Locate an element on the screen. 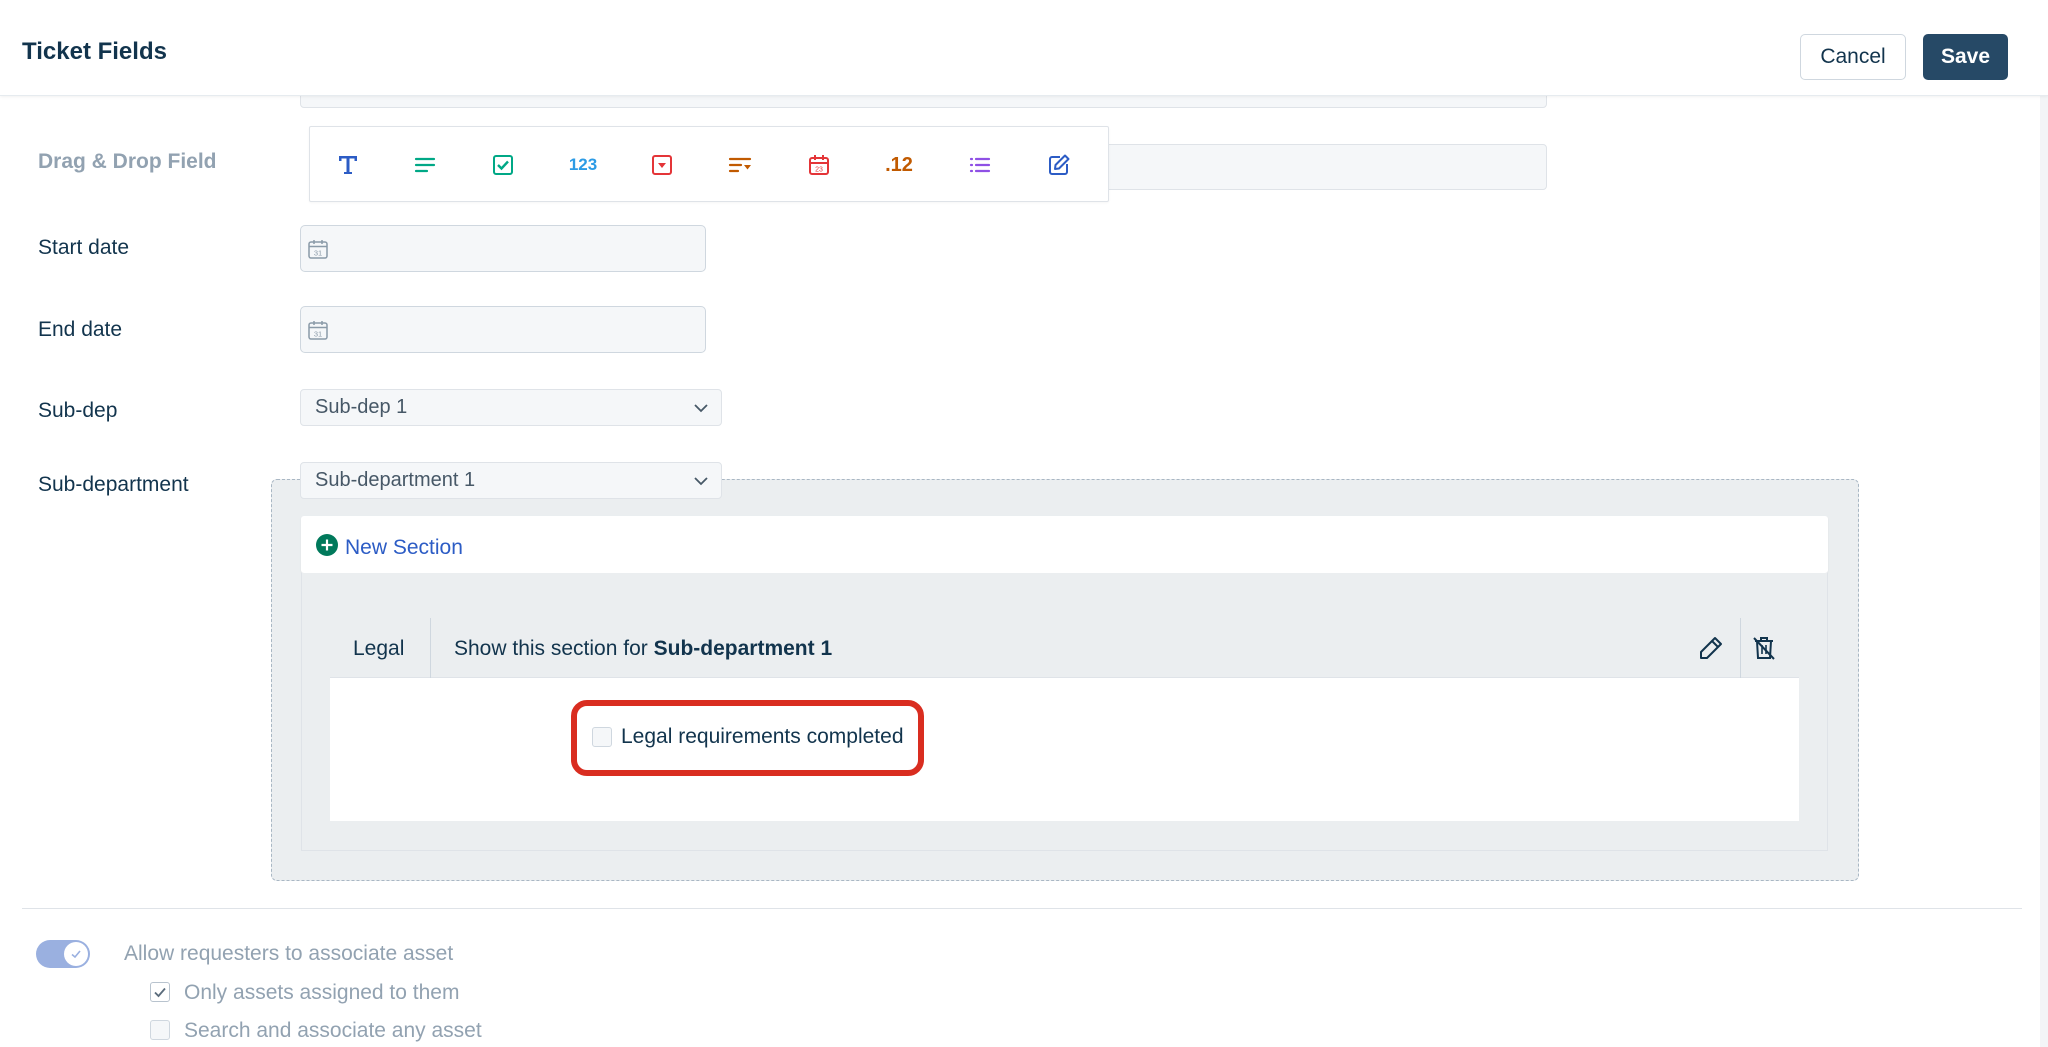 Image resolution: width=2048 pixels, height=1047 pixels. decimal-field-icon: .12 is located at coordinates (899, 165).